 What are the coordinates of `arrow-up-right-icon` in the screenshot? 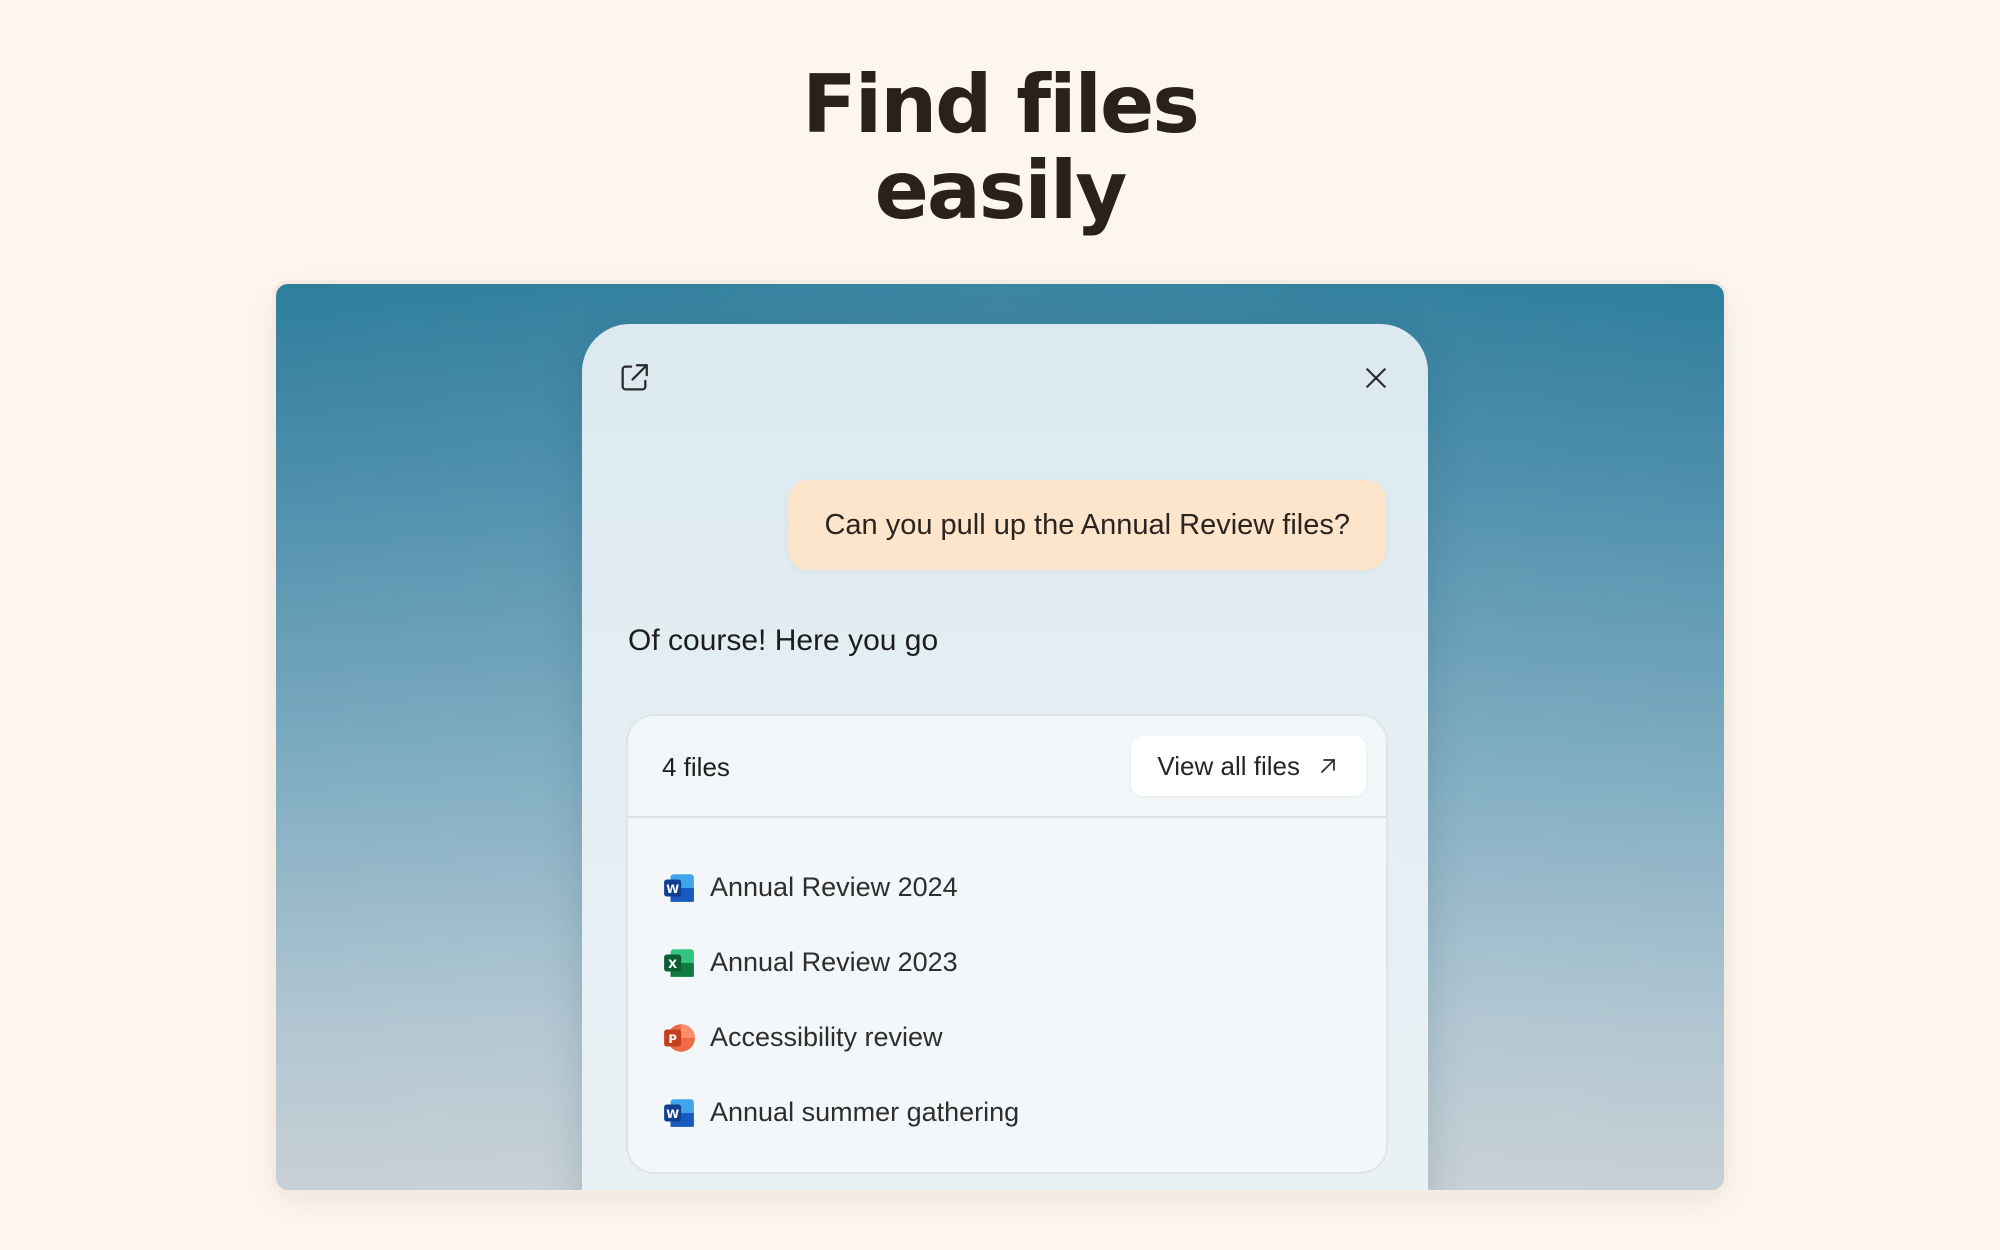 It's located at (1328, 766).